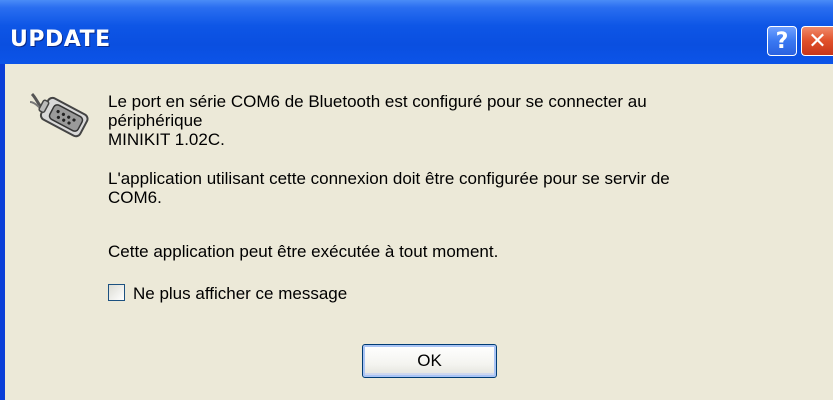 The image size is (833, 400). Describe the element at coordinates (155, 120) in the screenshot. I see `message-line-2: périphérique` at that location.